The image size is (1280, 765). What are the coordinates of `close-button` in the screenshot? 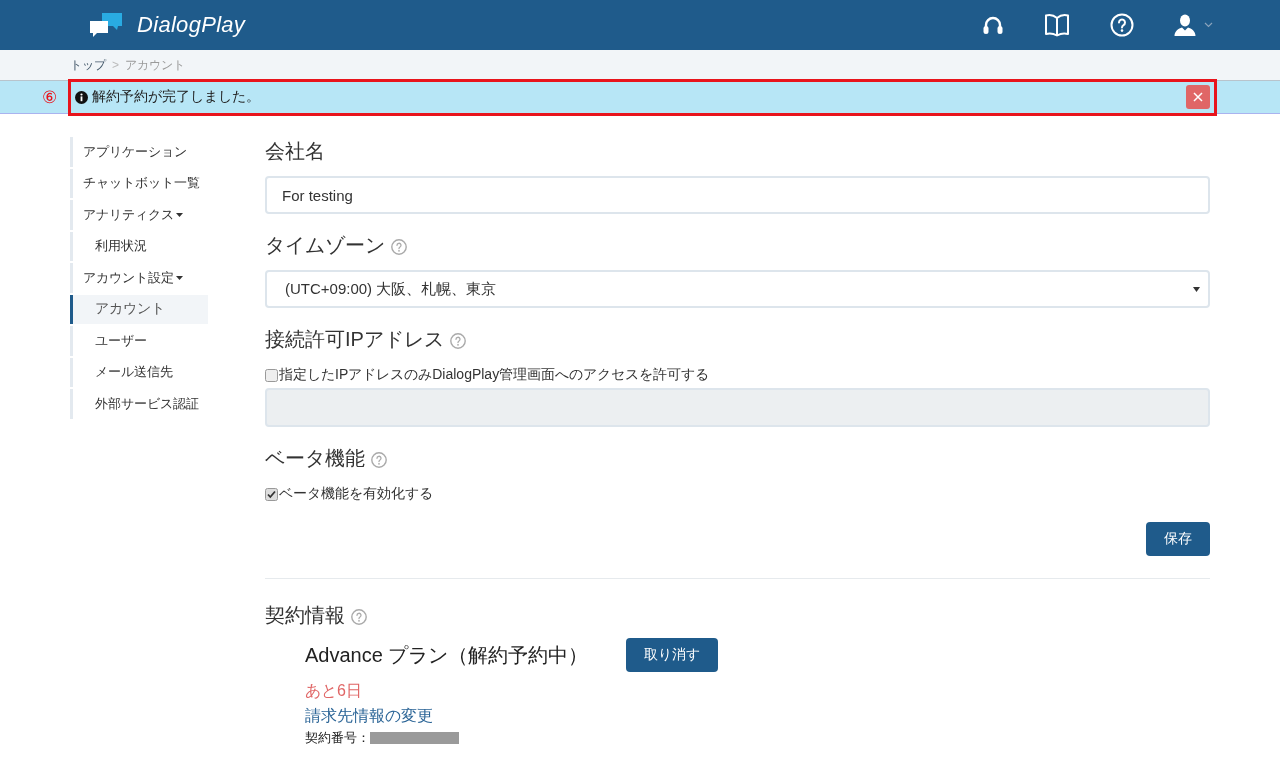 It's located at (1198, 97).